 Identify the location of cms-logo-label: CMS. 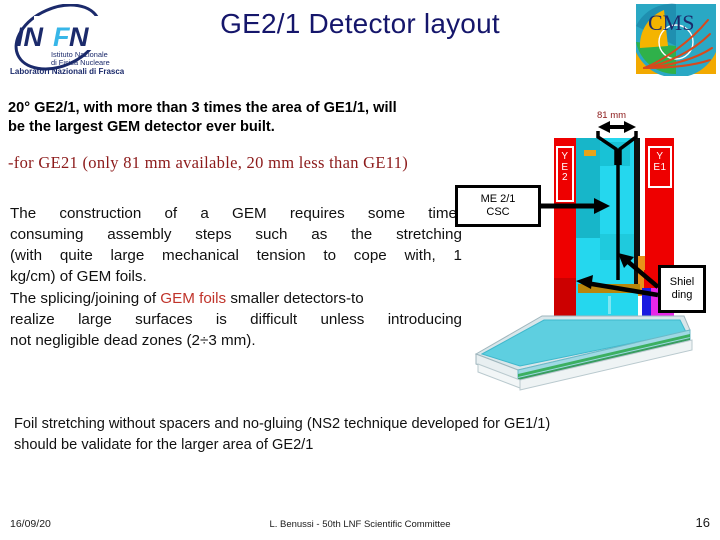
(671, 22).